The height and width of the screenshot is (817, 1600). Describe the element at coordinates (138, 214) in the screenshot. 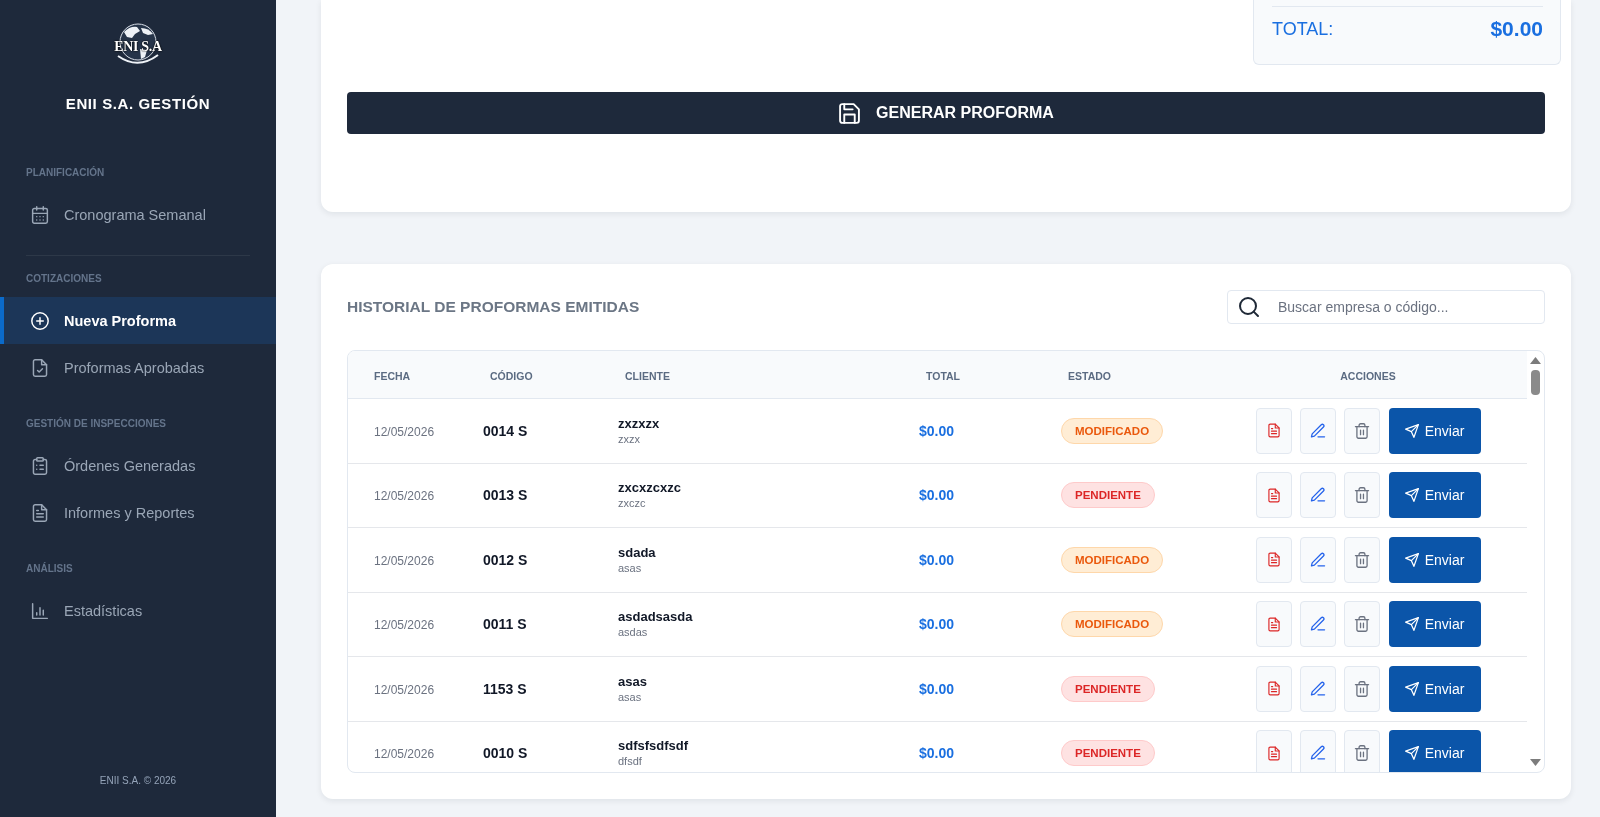

I see `nav-item: Cronograma Semanal` at that location.